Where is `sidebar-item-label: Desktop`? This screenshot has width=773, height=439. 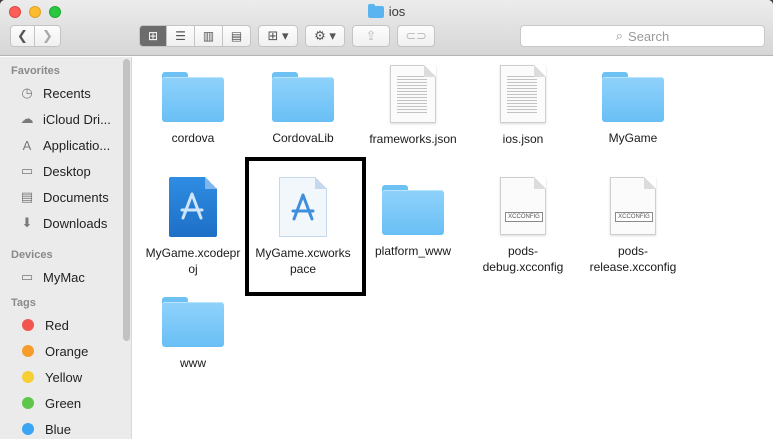 sidebar-item-label: Desktop is located at coordinates (67, 171).